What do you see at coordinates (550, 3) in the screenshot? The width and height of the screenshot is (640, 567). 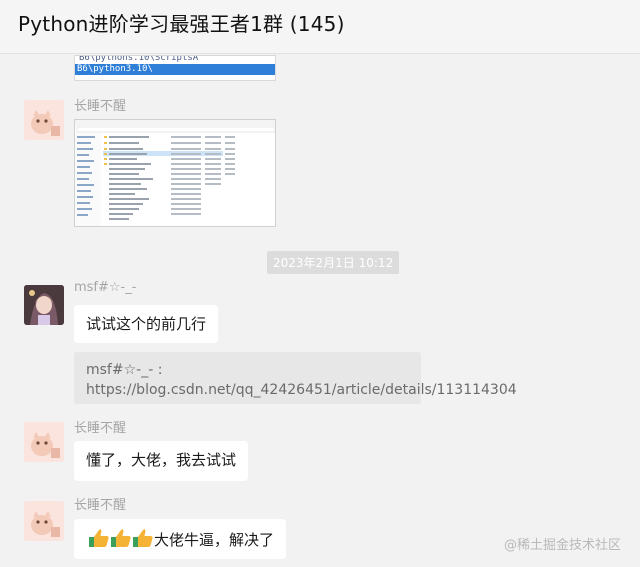 I see `more-options-icon` at bounding box center [550, 3].